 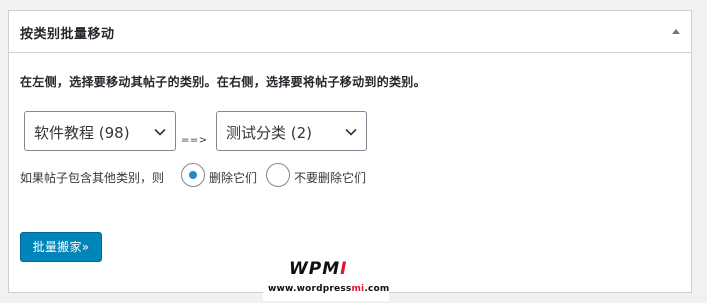 I want to click on radio-selected-dot, so click(x=193, y=175).